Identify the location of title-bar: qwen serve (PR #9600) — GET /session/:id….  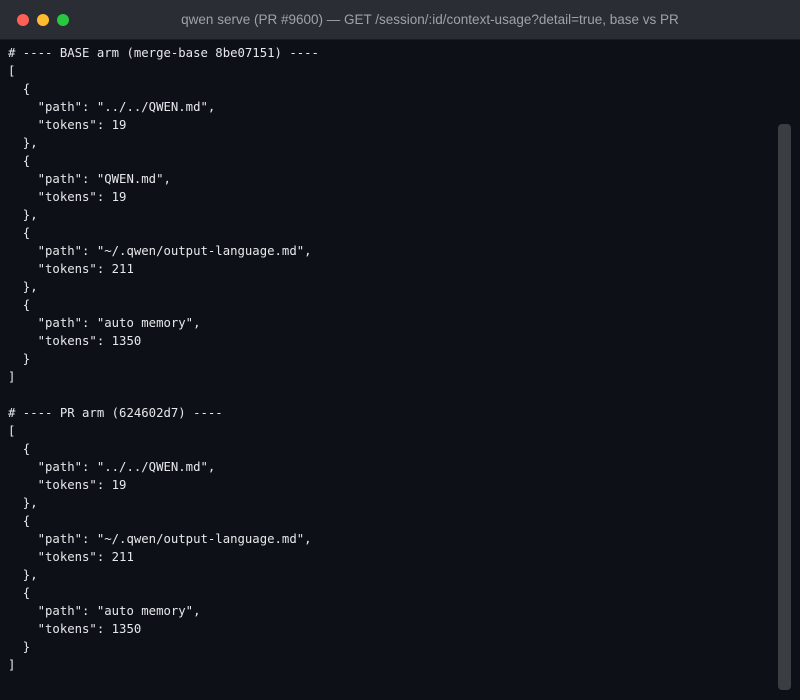
(400, 20).